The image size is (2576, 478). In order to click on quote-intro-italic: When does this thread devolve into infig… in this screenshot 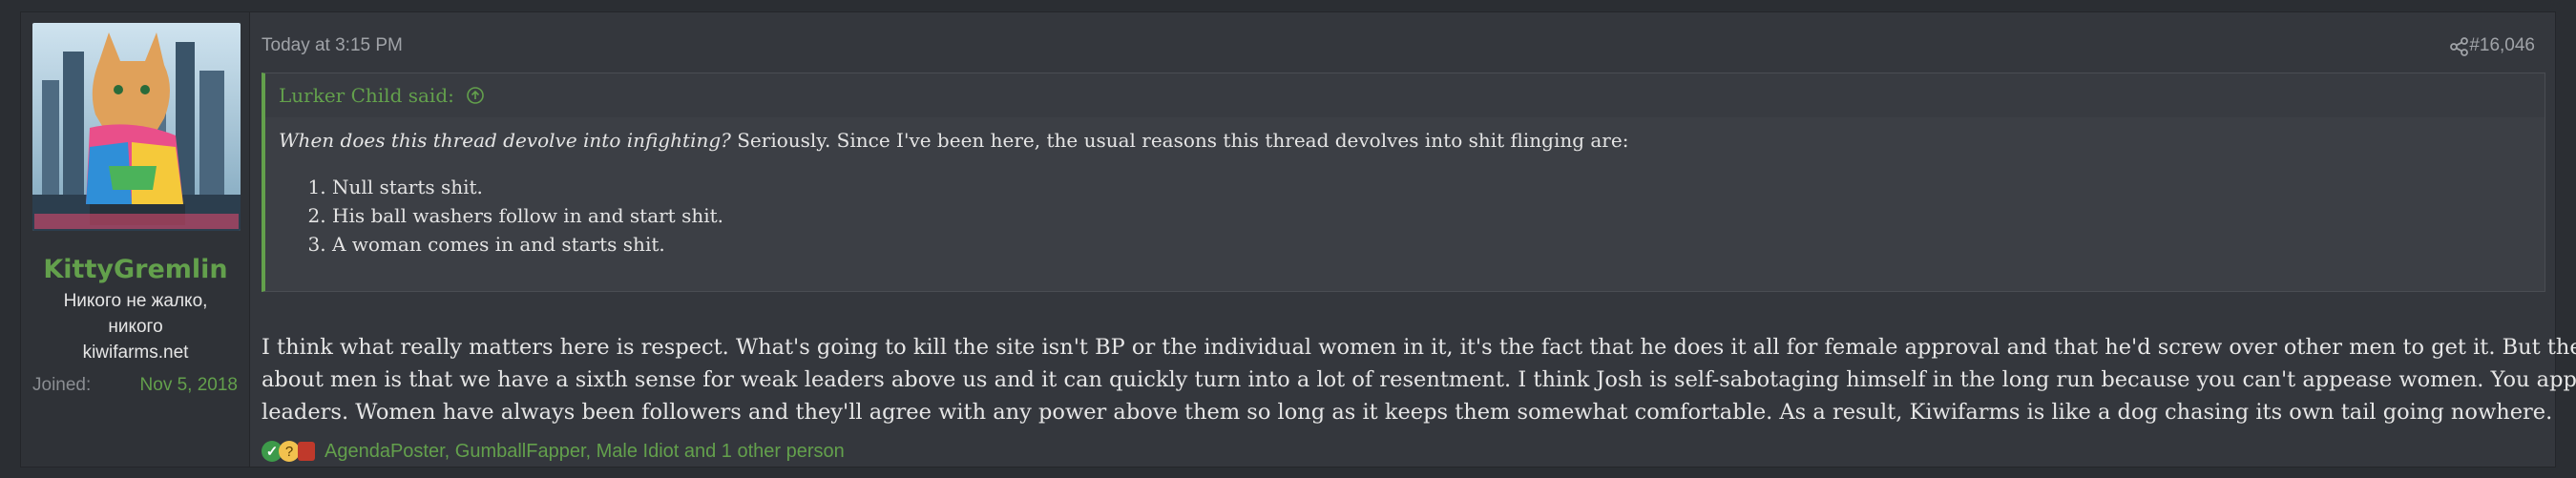, I will do `click(505, 140)`.